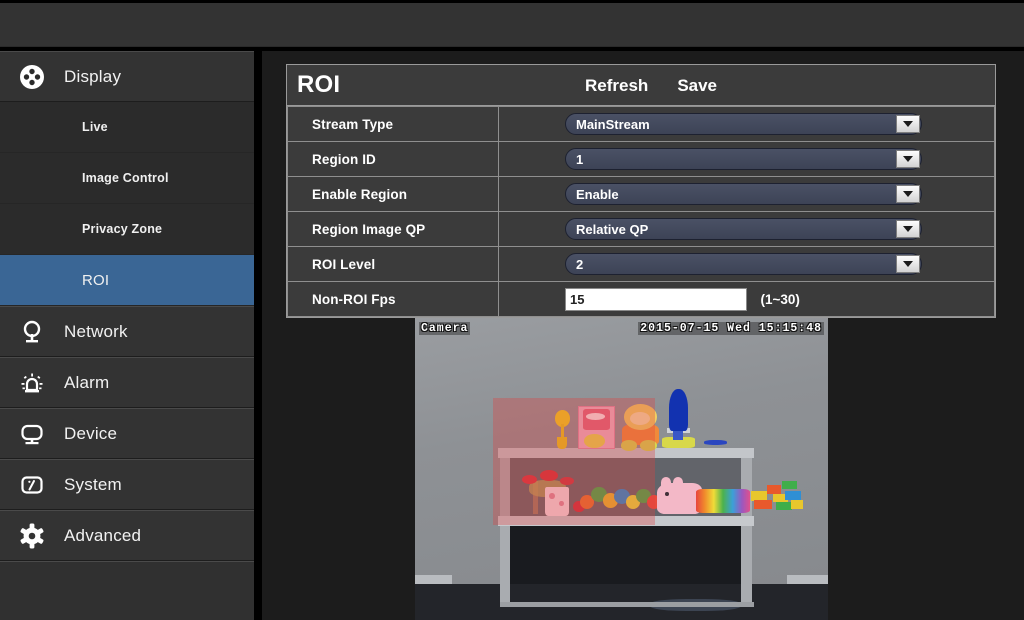 The width and height of the screenshot is (1024, 620). What do you see at coordinates (731, 328) in the screenshot?
I see `osd-timestamp: 2015-07-15 Wed 15:15:48` at bounding box center [731, 328].